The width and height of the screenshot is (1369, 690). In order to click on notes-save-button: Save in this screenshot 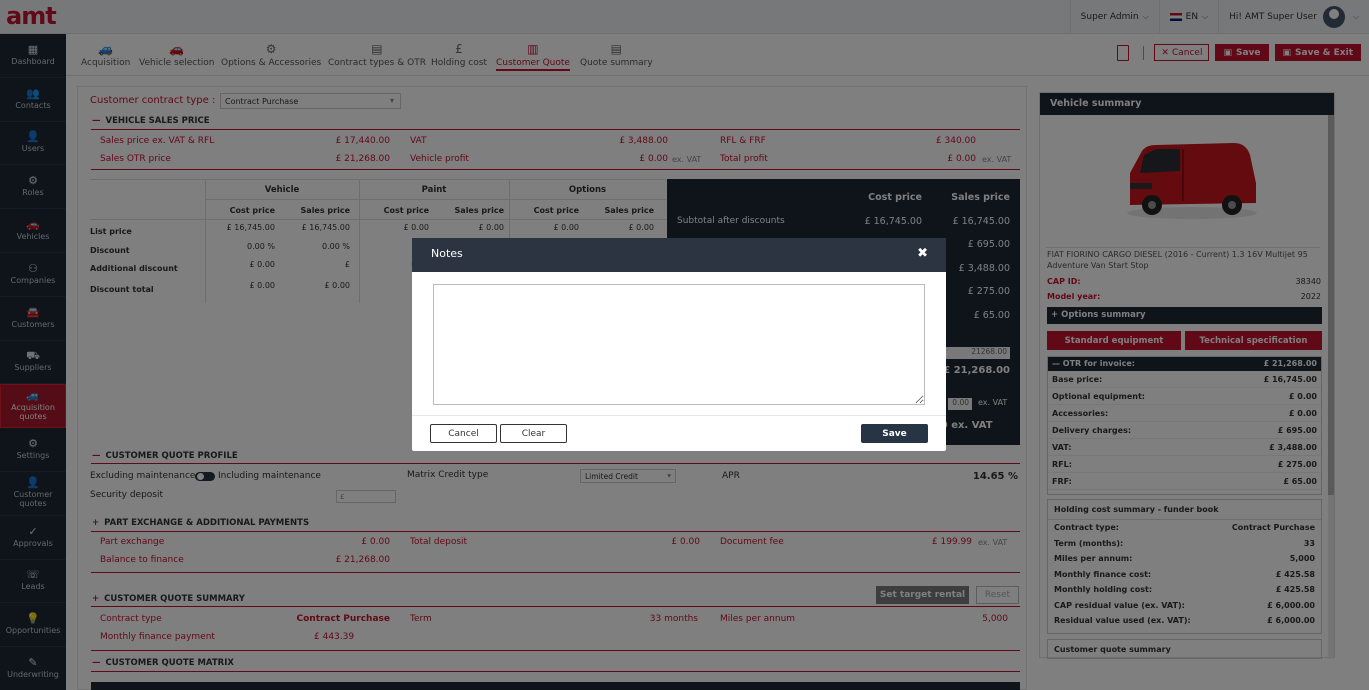, I will do `click(894, 433)`.